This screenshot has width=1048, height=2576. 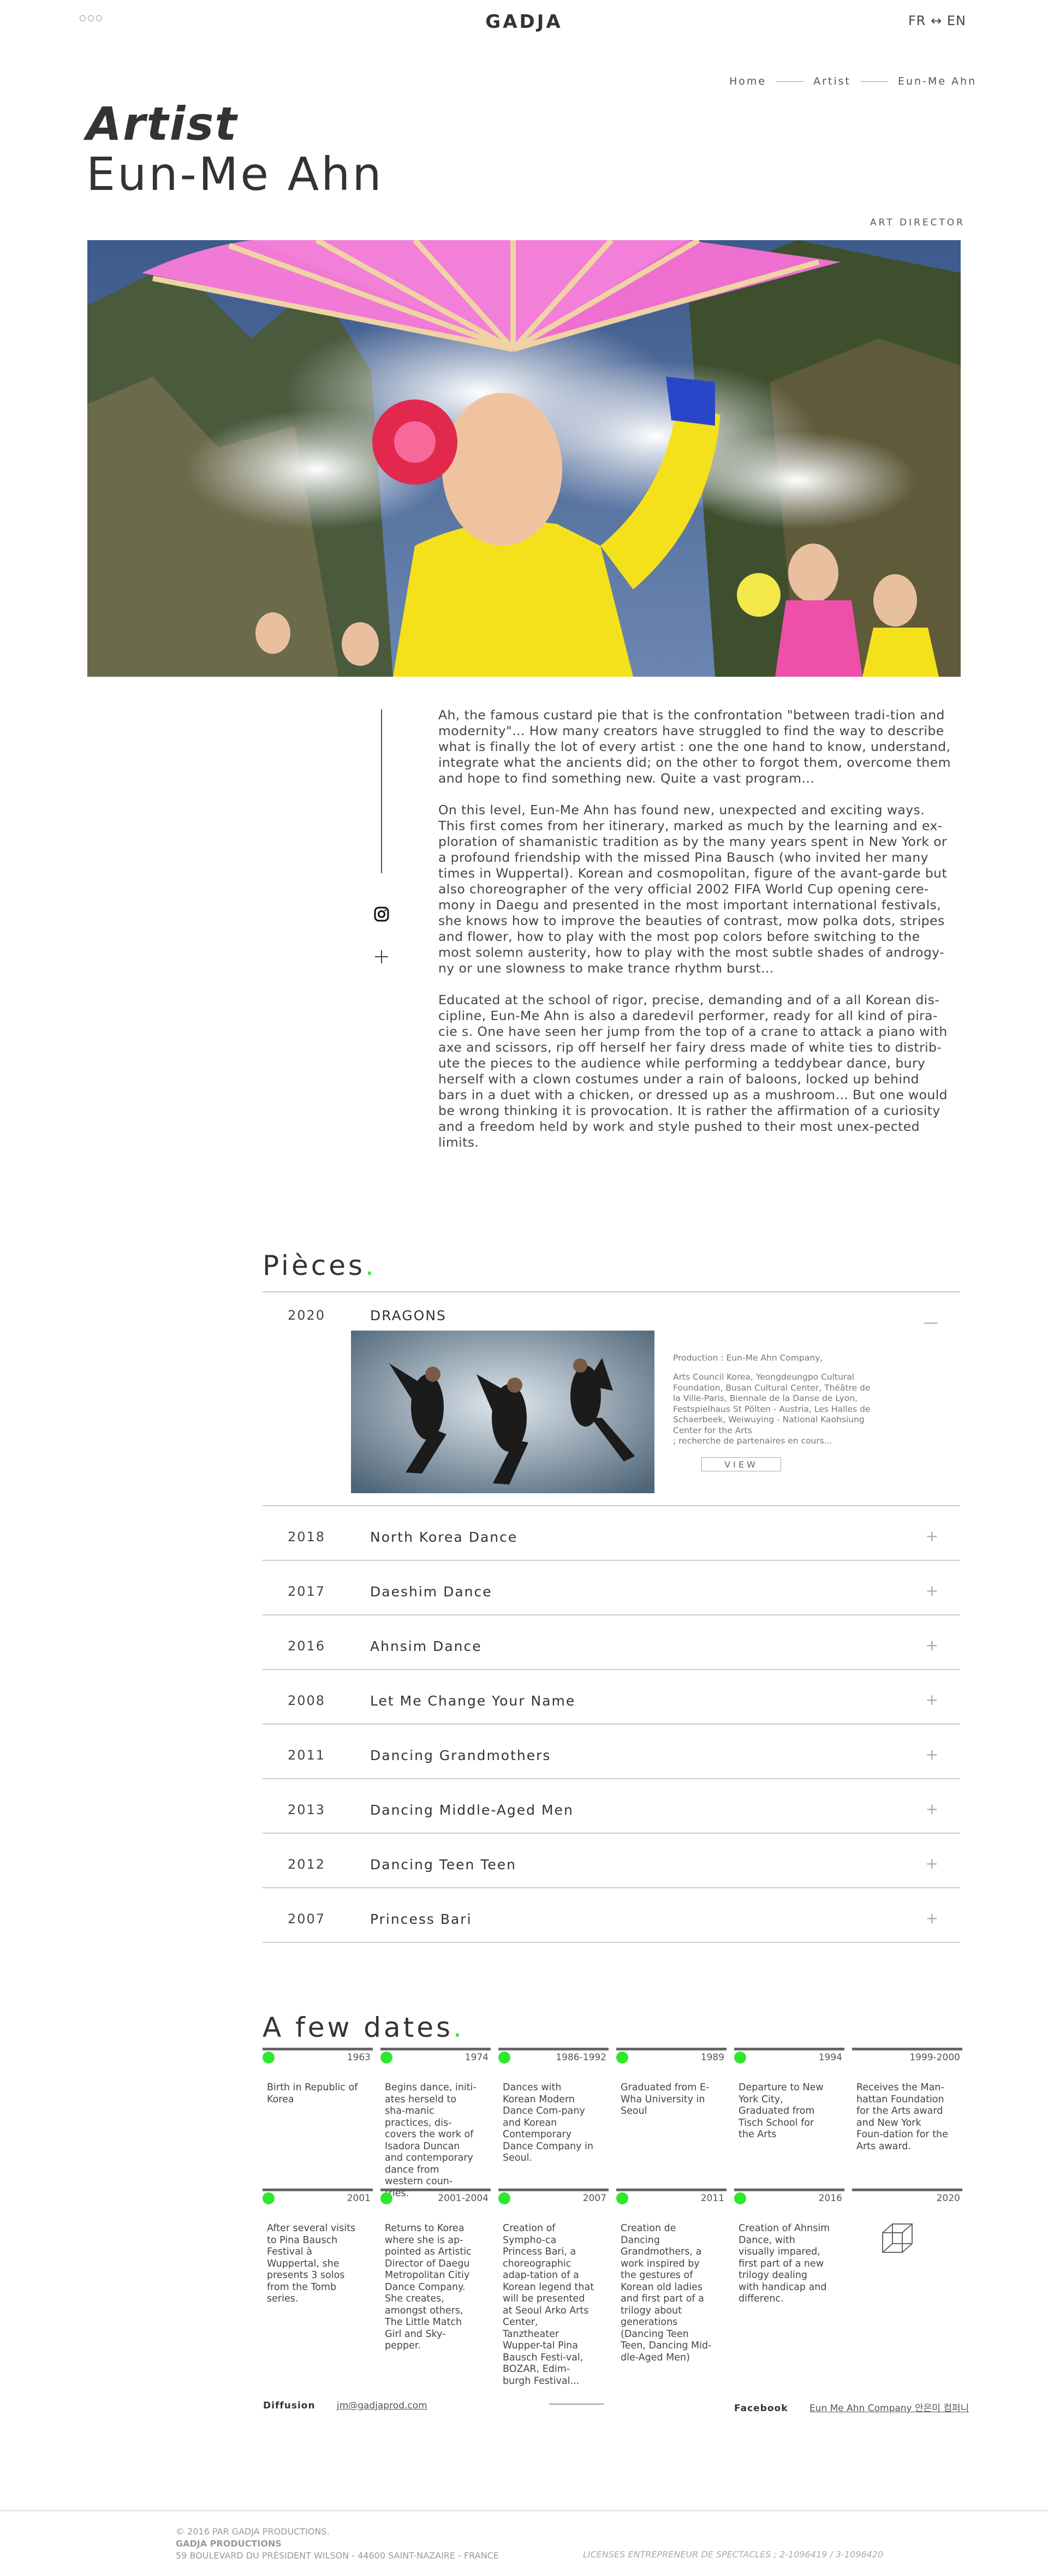 I want to click on piece-year: 2007, so click(x=307, y=1919).